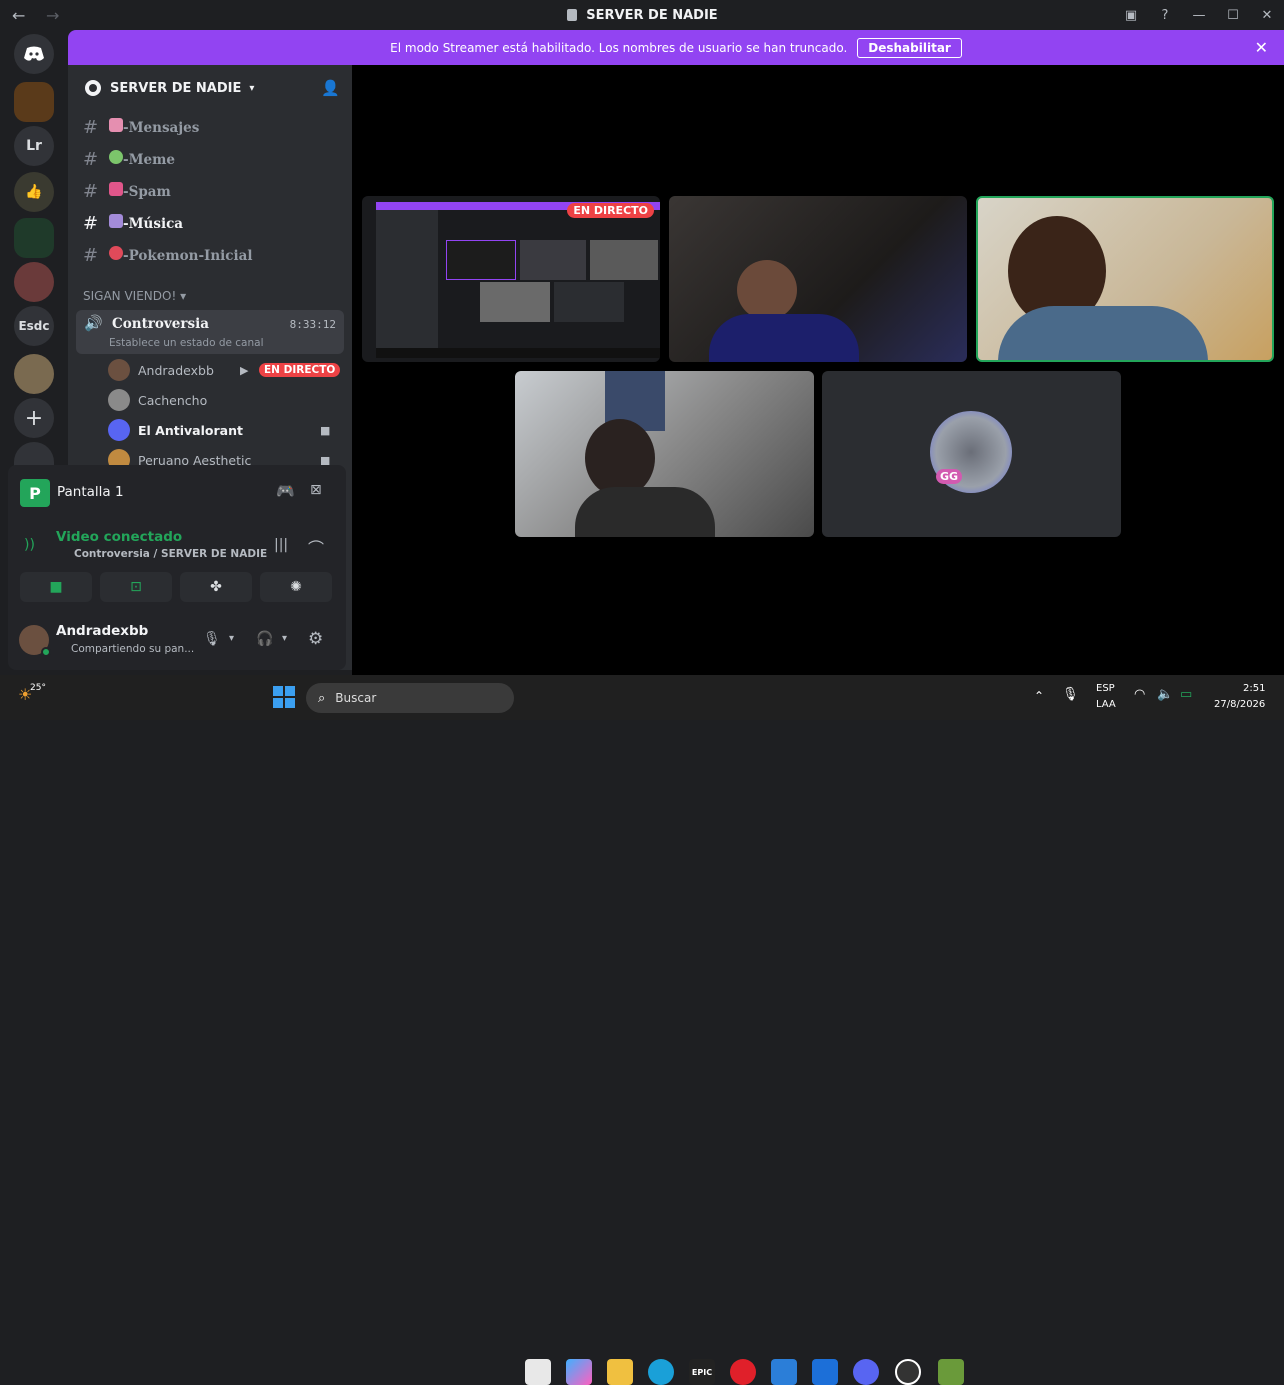 This screenshot has width=1284, height=1385. I want to click on server-name: SERVER DE NADIE, so click(176, 88).